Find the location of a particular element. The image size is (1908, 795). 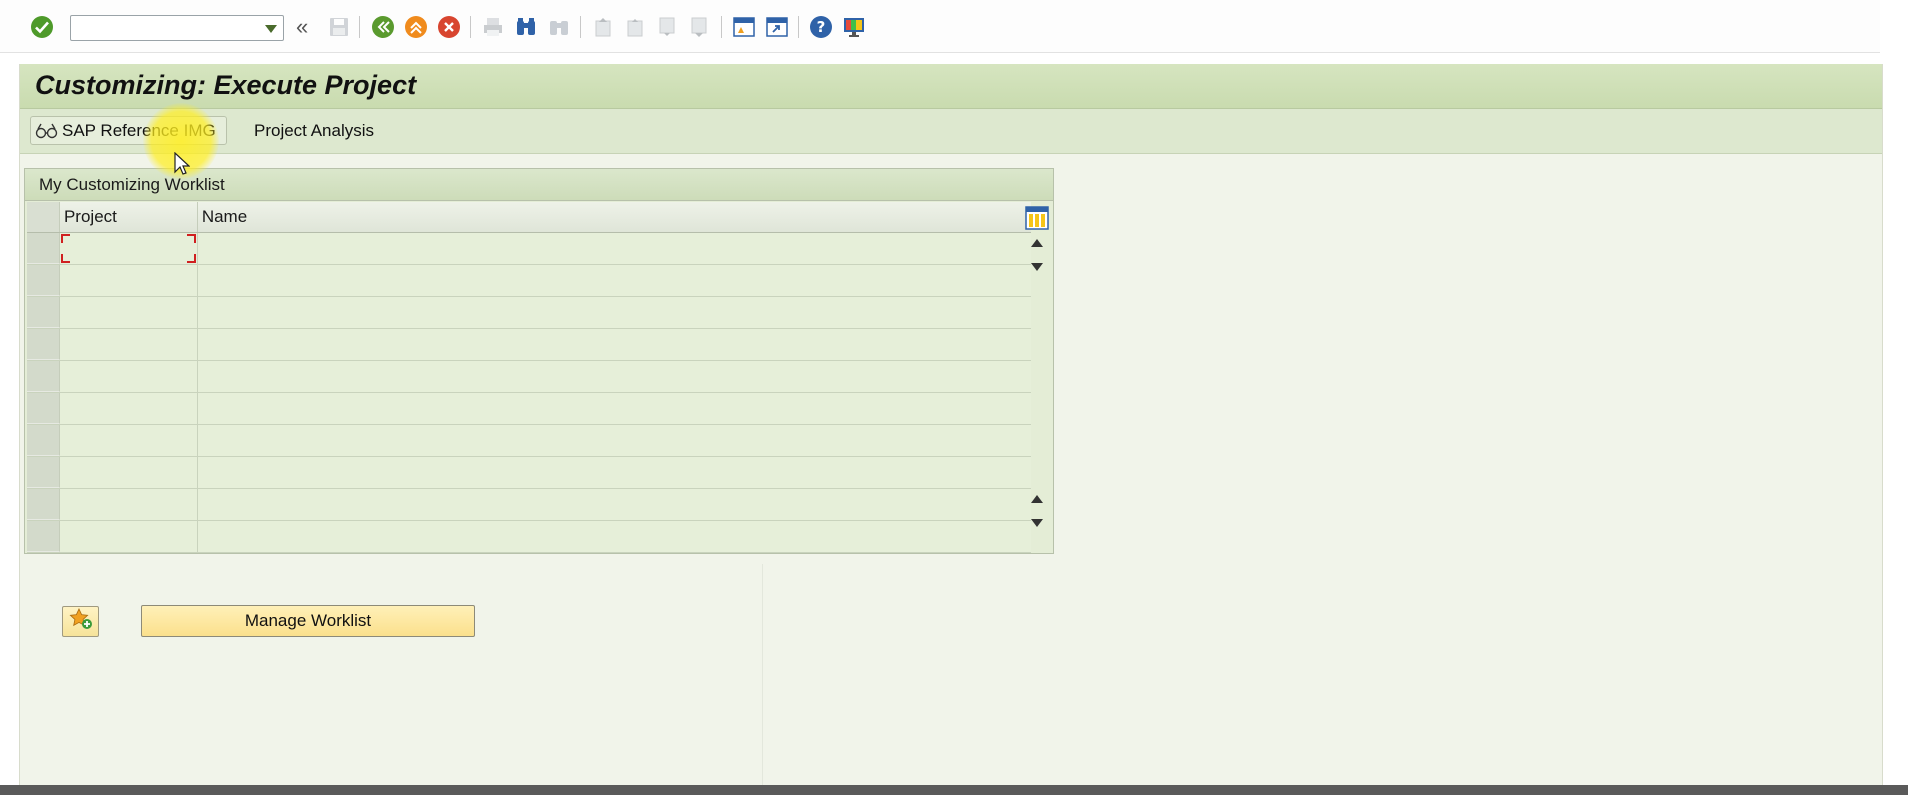

enter-check-icon is located at coordinates (42, 27).